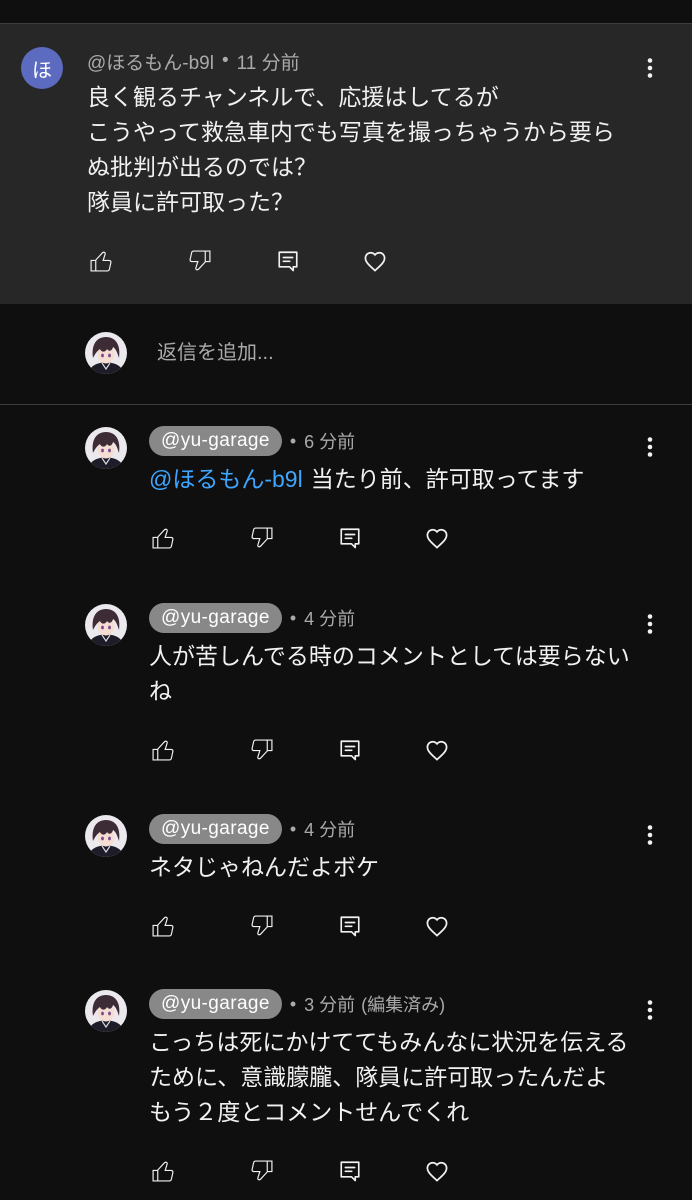 Image resolution: width=692 pixels, height=1200 pixels. Describe the element at coordinates (330, 1005) in the screenshot. I see `reply-time: 3 分前` at that location.